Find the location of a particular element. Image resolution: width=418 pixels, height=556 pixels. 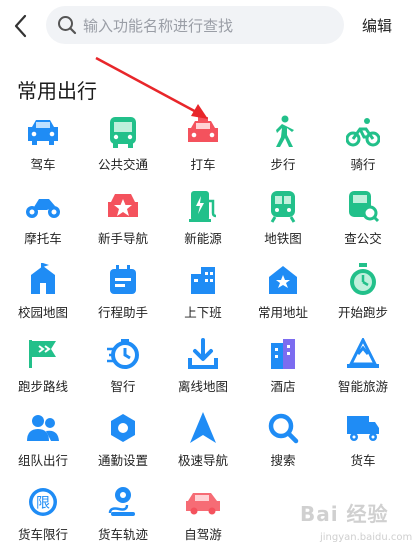

feature-item: 新能源 is located at coordinates (203, 223).